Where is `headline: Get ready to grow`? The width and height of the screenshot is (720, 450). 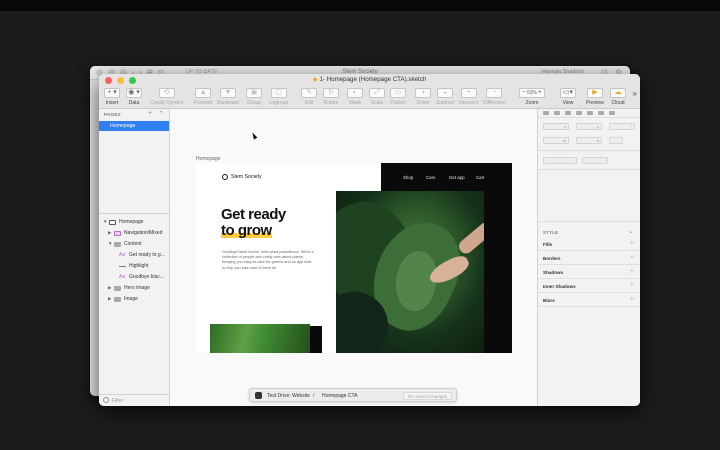
headline: Get ready to grow is located at coordinates (253, 223).